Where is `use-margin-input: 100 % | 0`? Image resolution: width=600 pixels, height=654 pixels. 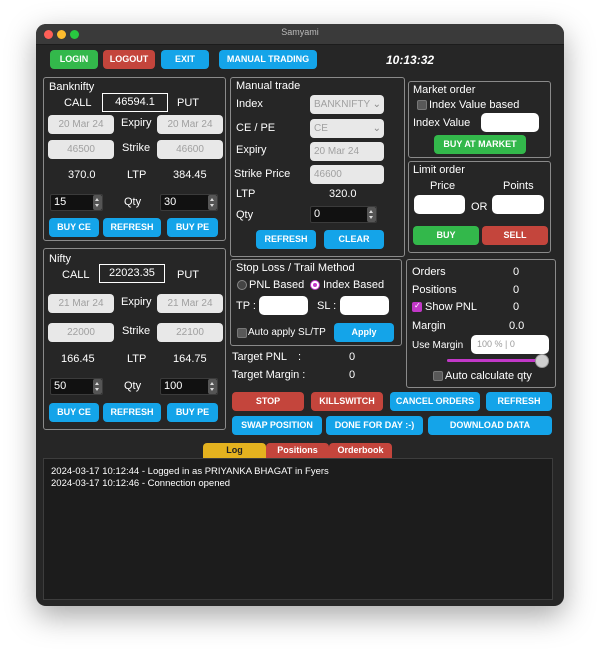
use-margin-input: 100 % | 0 is located at coordinates (510, 344).